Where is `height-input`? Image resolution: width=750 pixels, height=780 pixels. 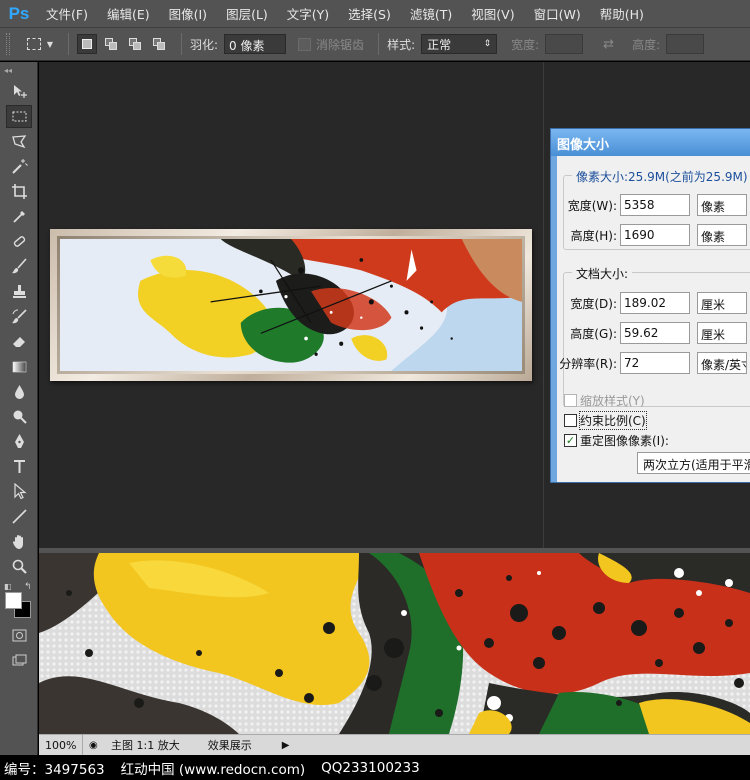
height-input is located at coordinates (685, 44).